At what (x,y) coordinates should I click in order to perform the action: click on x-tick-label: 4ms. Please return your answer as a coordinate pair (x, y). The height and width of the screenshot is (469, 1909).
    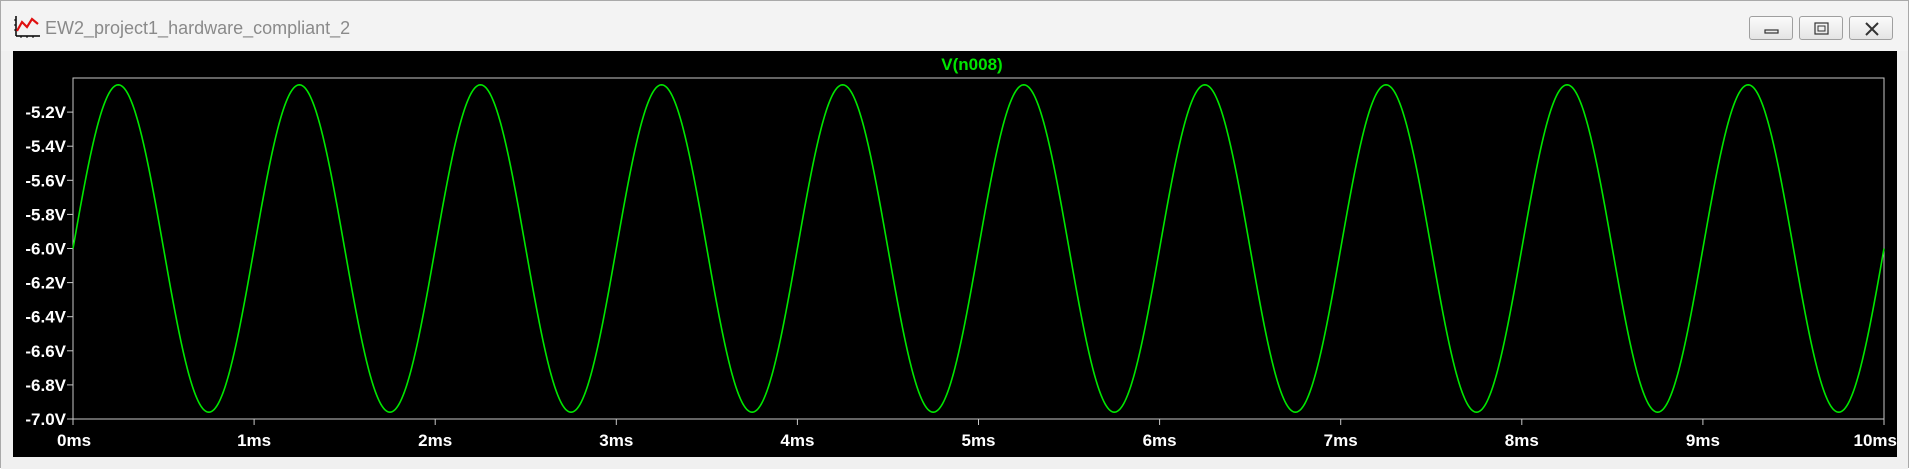
    Looking at the image, I should click on (797, 440).